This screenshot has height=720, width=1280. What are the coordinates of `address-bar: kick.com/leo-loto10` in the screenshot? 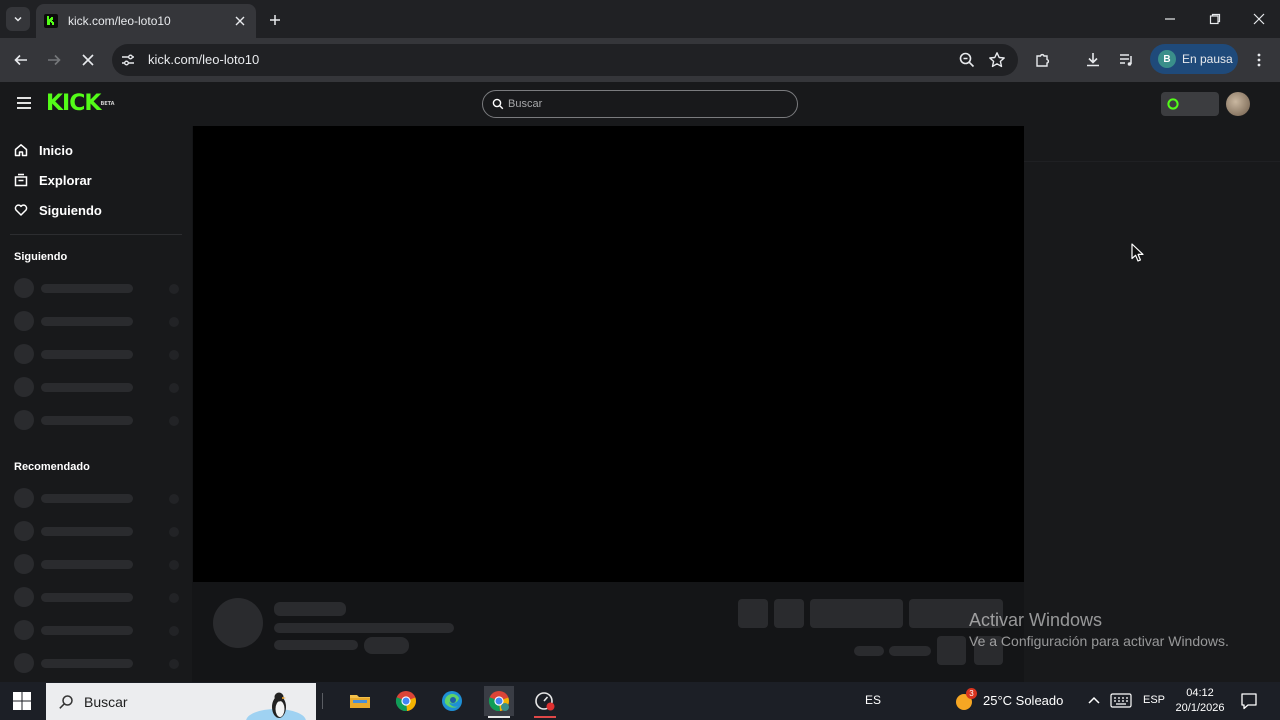 It's located at (565, 60).